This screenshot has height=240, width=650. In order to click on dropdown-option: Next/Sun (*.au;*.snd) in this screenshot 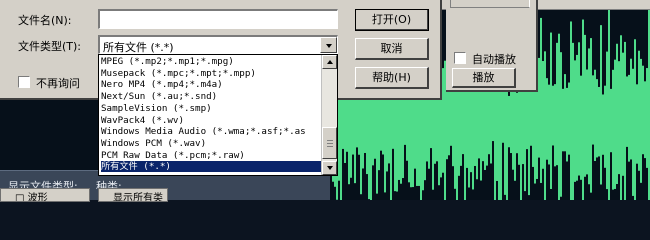, I will do `click(212, 96)`.